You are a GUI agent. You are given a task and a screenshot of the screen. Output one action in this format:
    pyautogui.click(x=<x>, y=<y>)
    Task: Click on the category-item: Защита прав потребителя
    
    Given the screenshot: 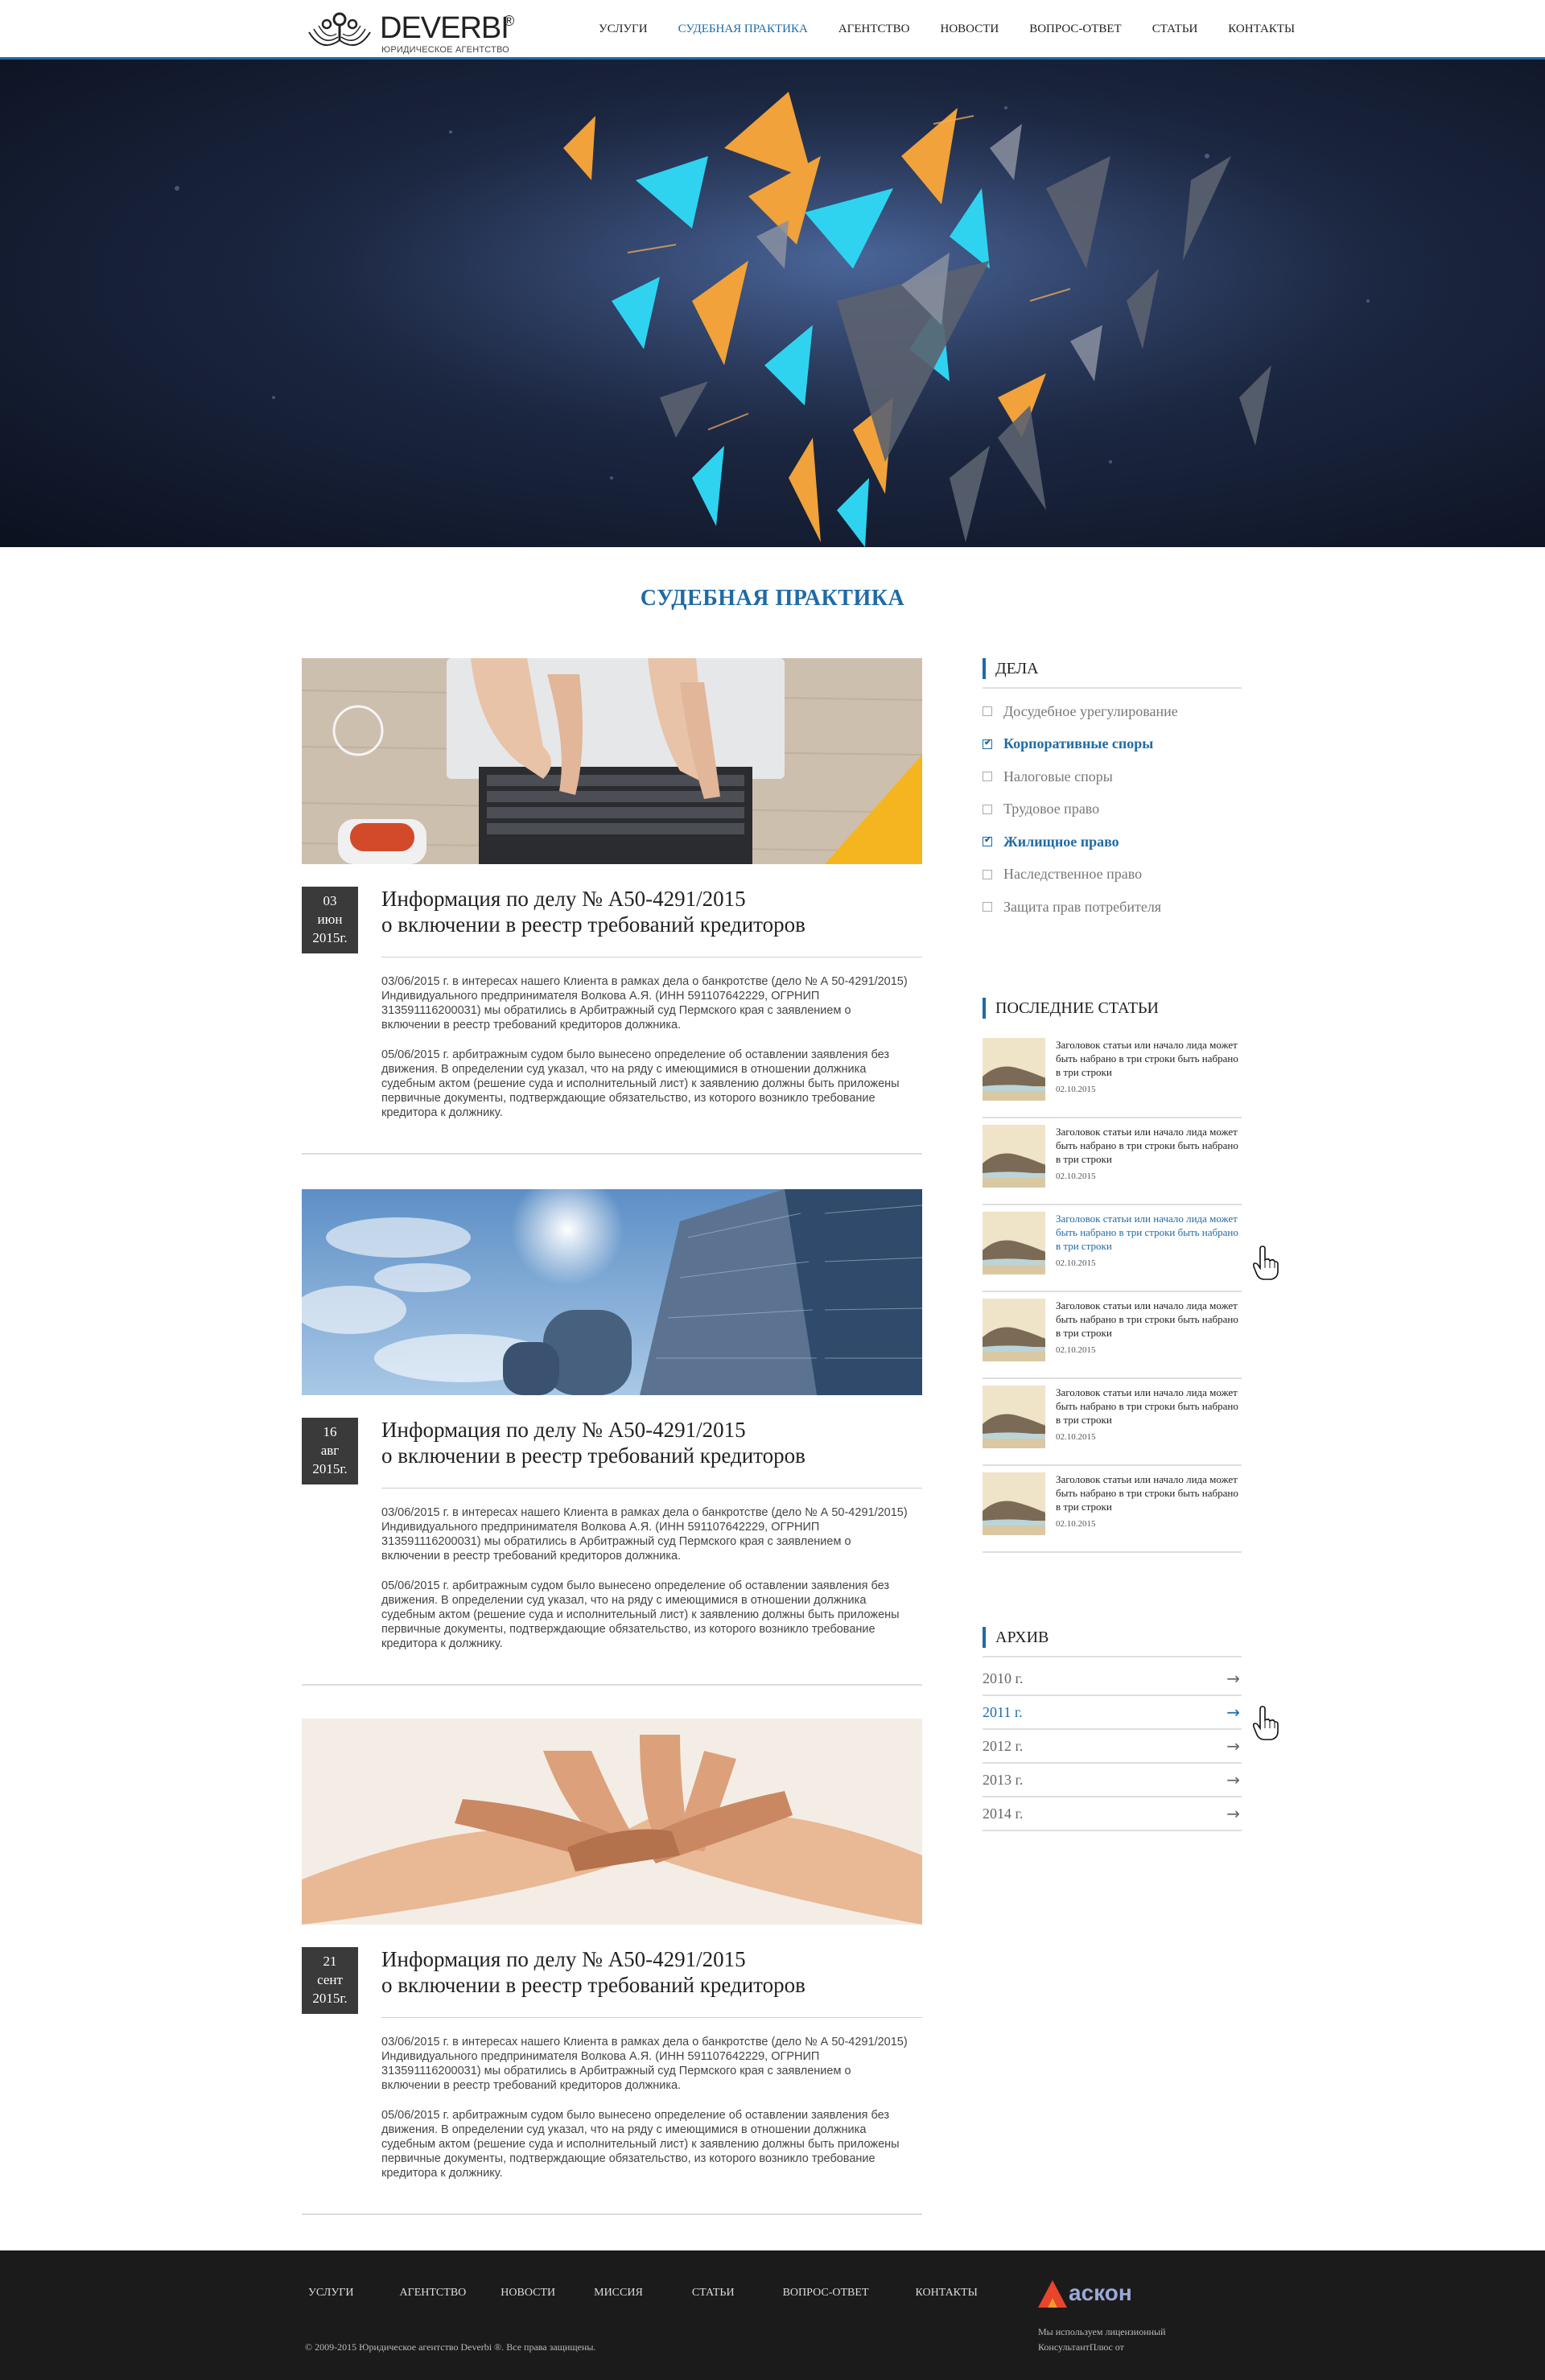 What is the action you would take?
    pyautogui.click(x=1112, y=907)
    